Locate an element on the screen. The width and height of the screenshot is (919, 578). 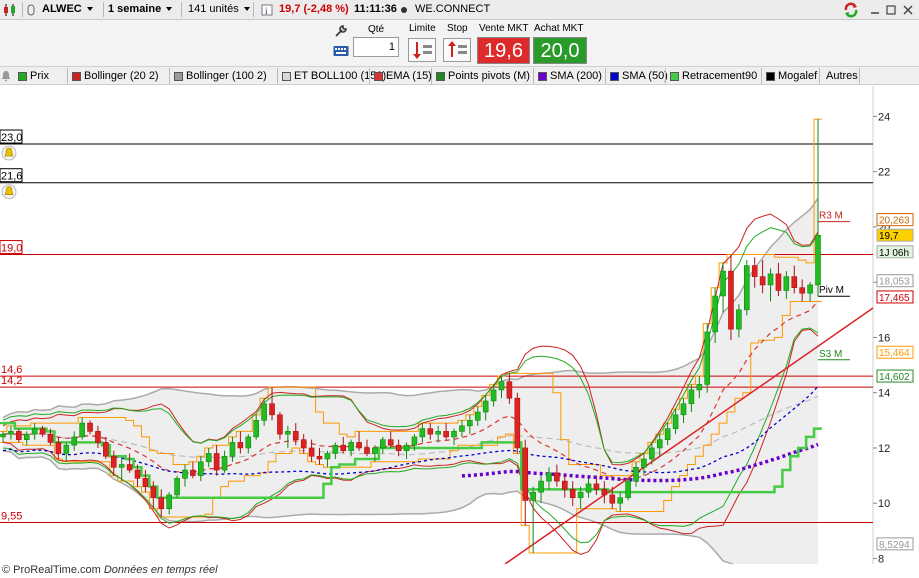
legend-item-1: Bollinger (20 2) is located at coordinates (114, 76).